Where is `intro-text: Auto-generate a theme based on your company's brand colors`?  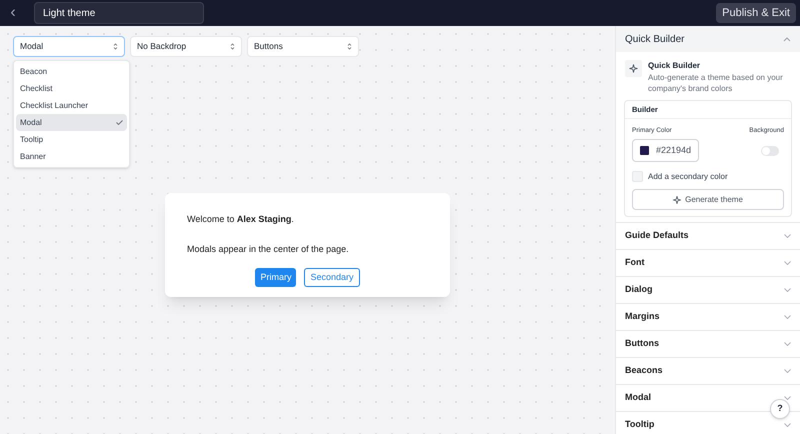
intro-text: Auto-generate a theme based on your company's brand colors is located at coordinates (716, 83).